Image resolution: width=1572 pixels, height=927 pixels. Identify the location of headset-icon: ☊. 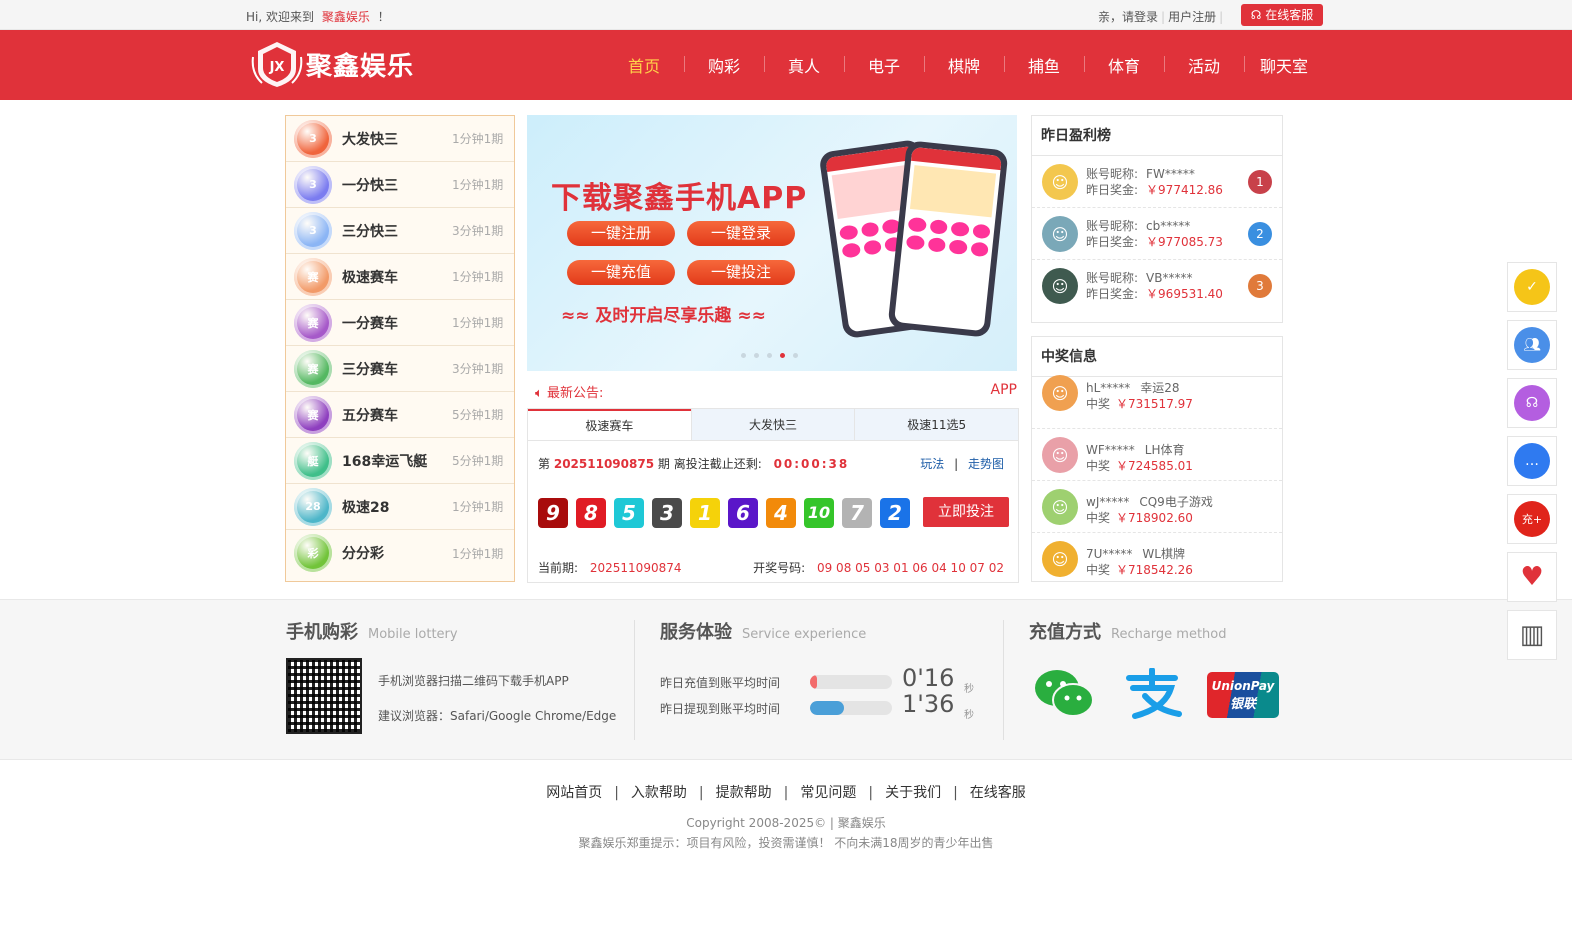
(1258, 15).